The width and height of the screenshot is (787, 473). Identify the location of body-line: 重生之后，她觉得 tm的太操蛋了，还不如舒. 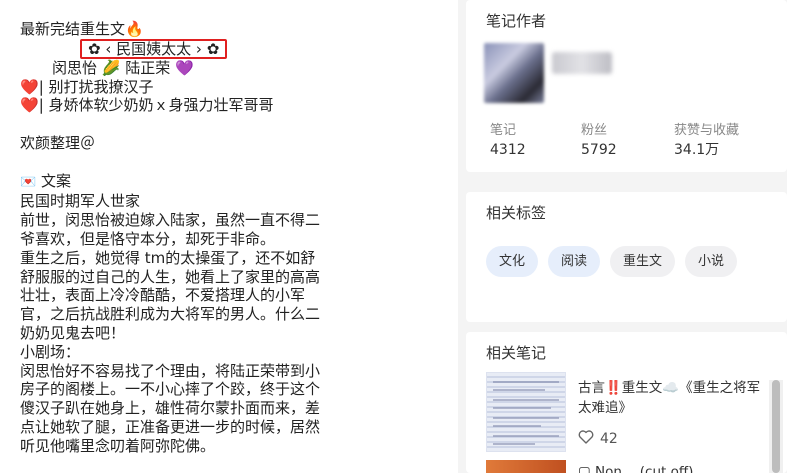
(168, 257).